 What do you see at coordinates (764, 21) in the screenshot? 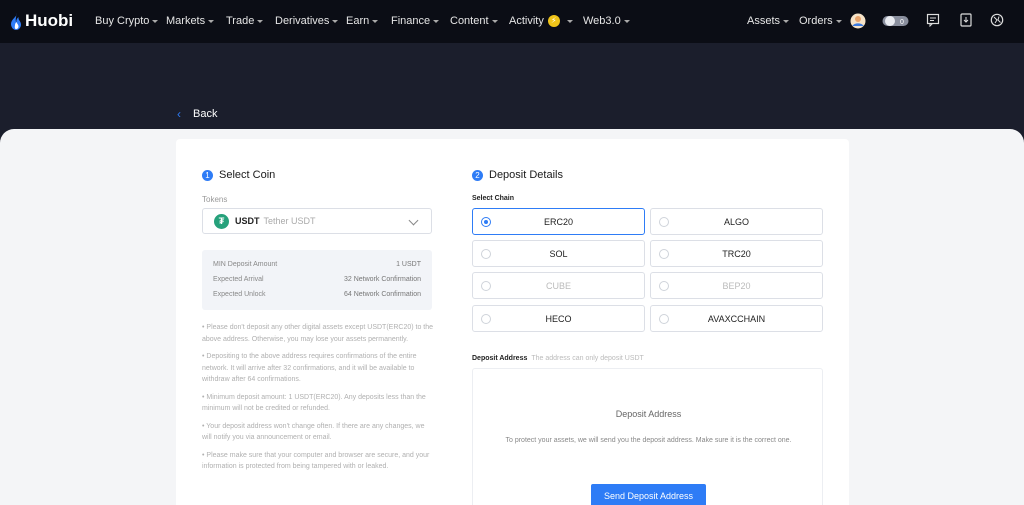
I see `nav-label: Assets` at bounding box center [764, 21].